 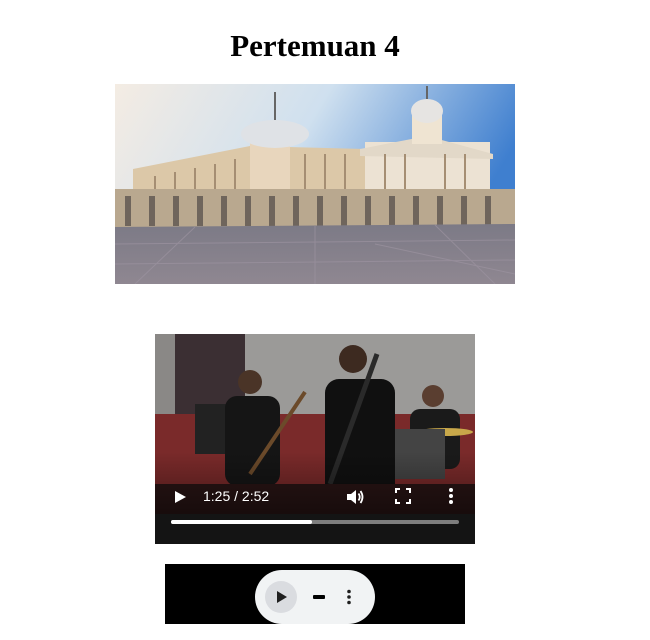 I want to click on play-button, so click(x=180, y=497).